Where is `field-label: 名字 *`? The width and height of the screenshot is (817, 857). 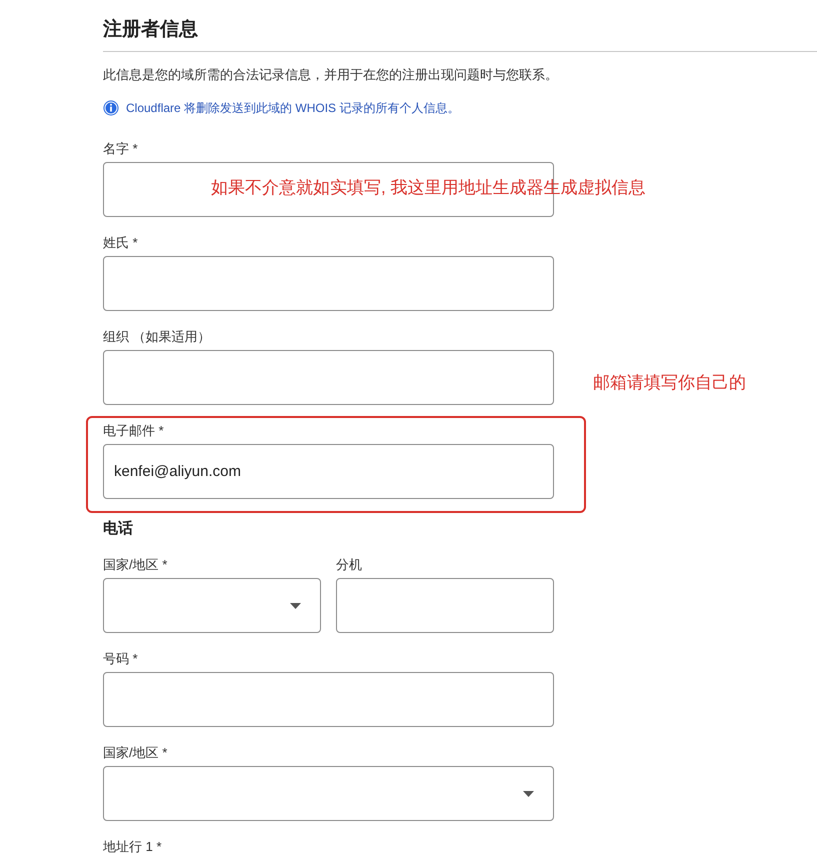 field-label: 名字 * is located at coordinates (121, 149).